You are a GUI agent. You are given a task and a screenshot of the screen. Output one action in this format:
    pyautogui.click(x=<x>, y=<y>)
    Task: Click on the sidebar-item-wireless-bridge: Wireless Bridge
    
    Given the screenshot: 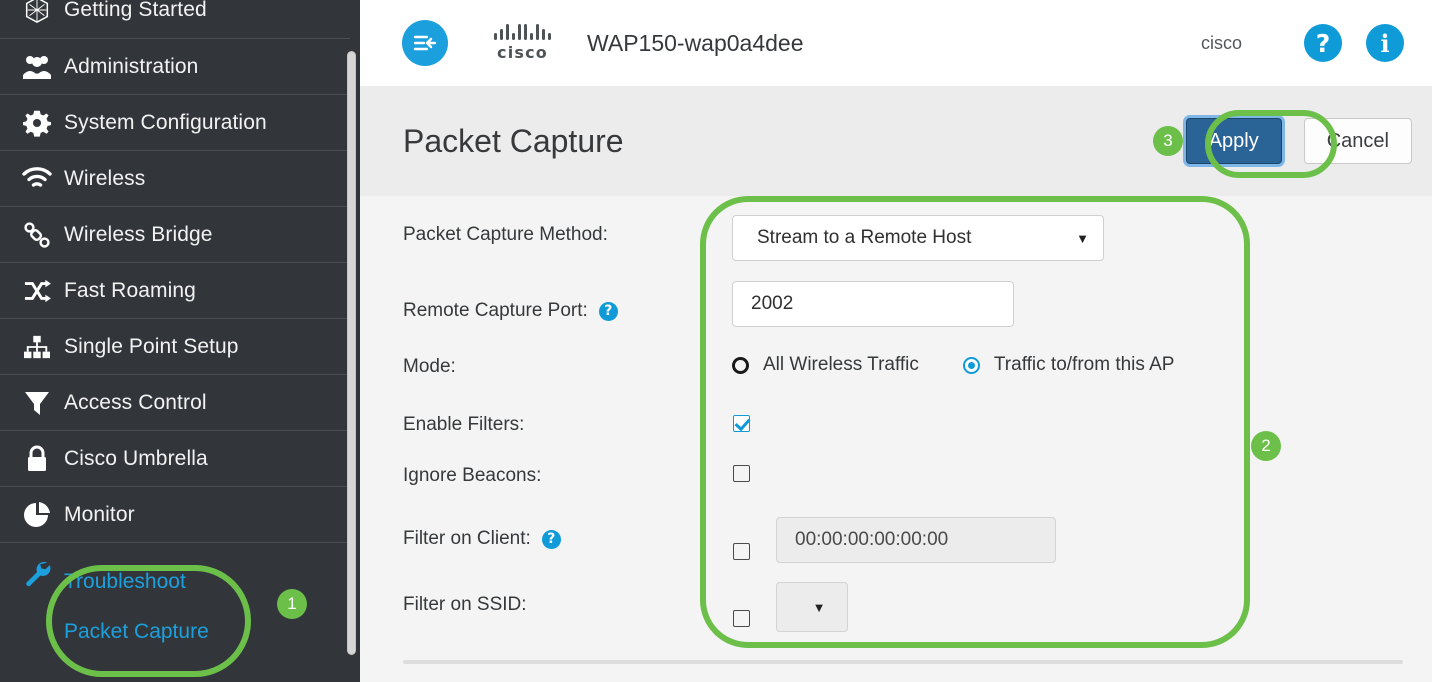 What is the action you would take?
    pyautogui.click(x=175, y=234)
    